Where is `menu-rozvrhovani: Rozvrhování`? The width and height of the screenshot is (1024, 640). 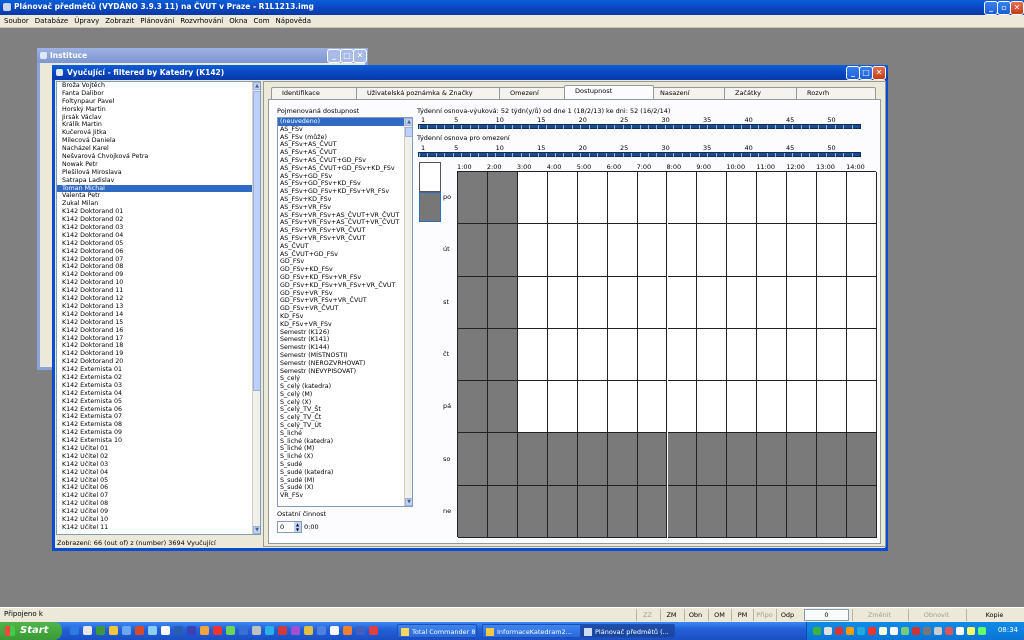 menu-rozvrhovani: Rozvrhování is located at coordinates (201, 21).